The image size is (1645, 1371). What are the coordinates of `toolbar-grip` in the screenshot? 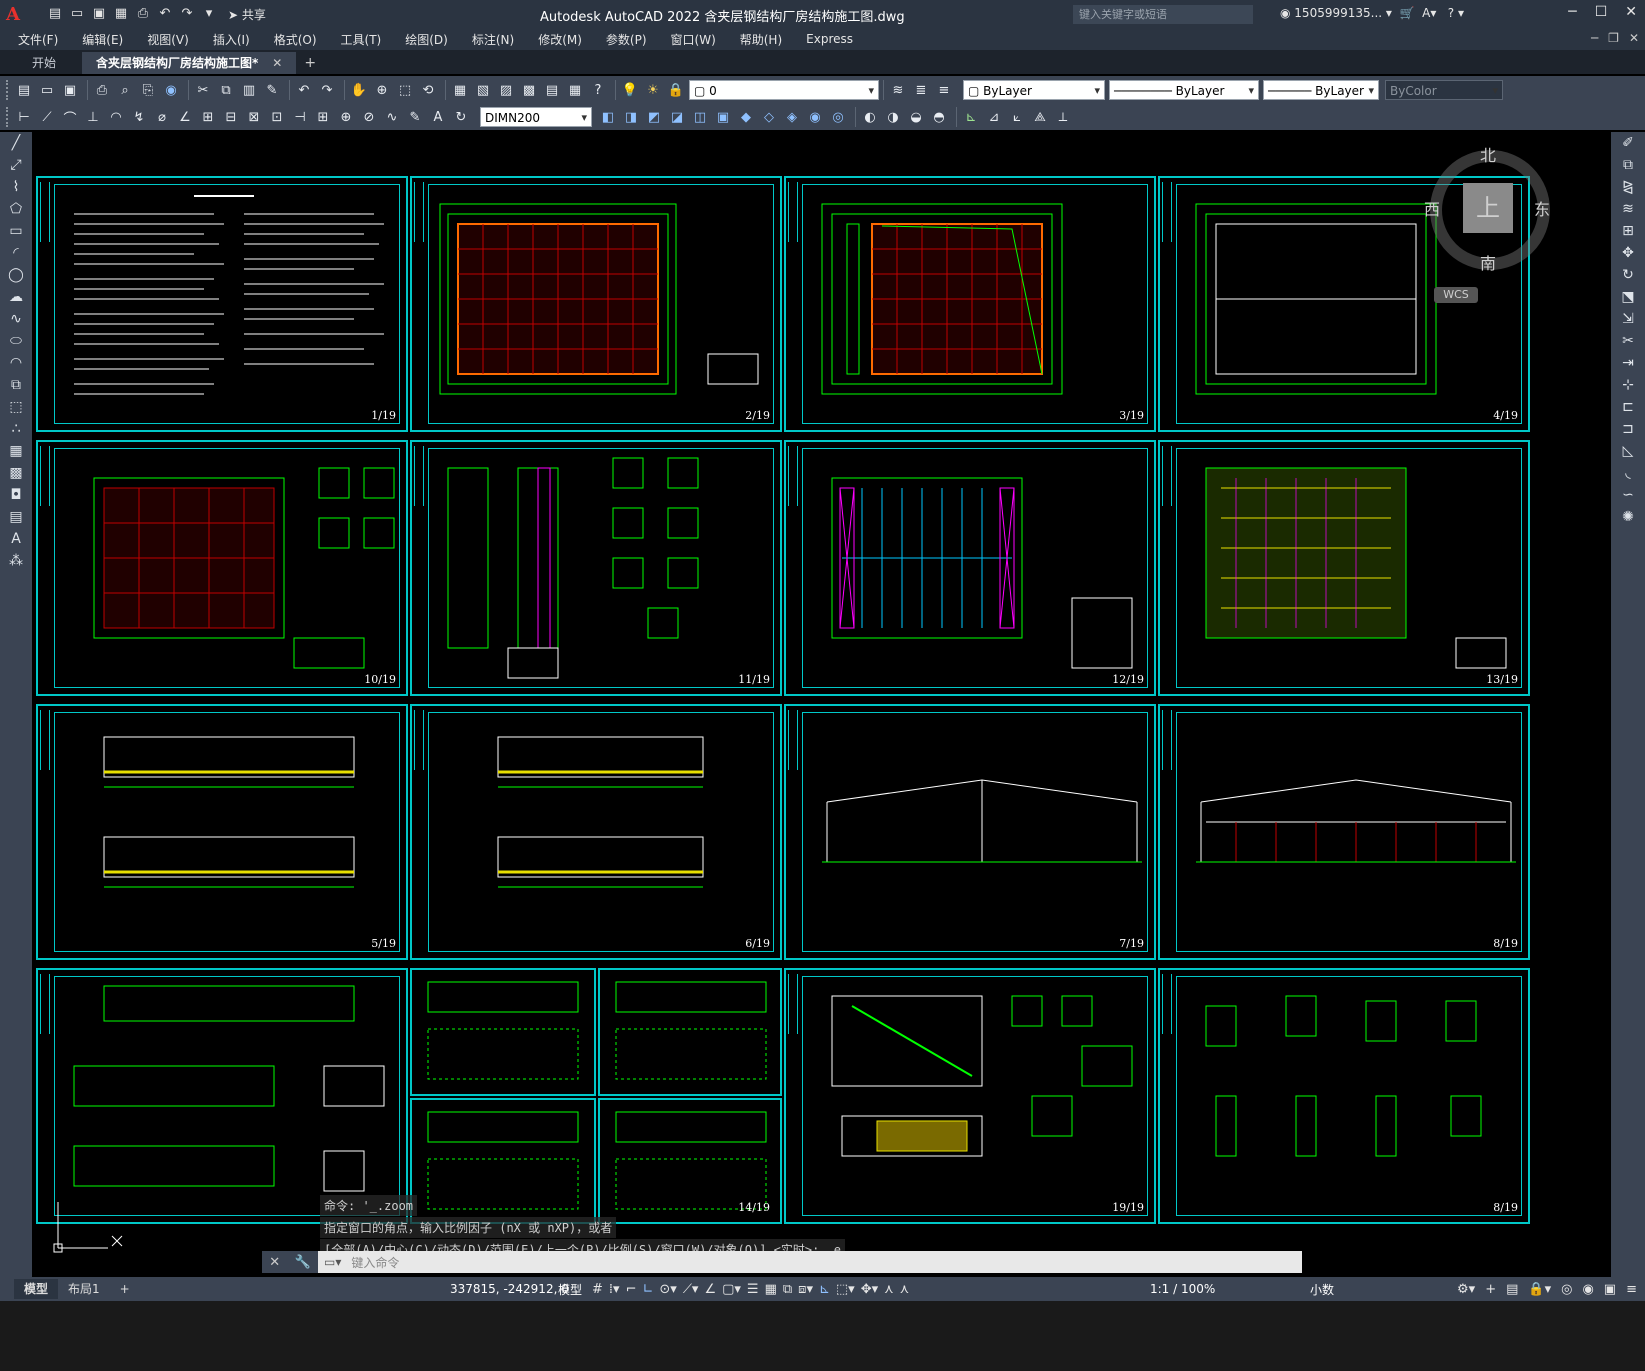 It's located at (8, 90).